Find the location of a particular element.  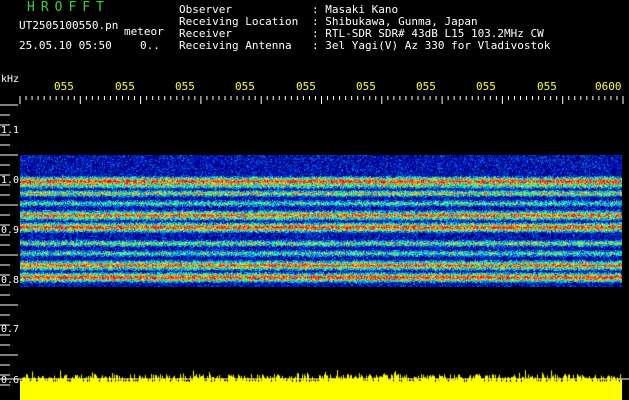

signal-power-trace is located at coordinates (321, 385).